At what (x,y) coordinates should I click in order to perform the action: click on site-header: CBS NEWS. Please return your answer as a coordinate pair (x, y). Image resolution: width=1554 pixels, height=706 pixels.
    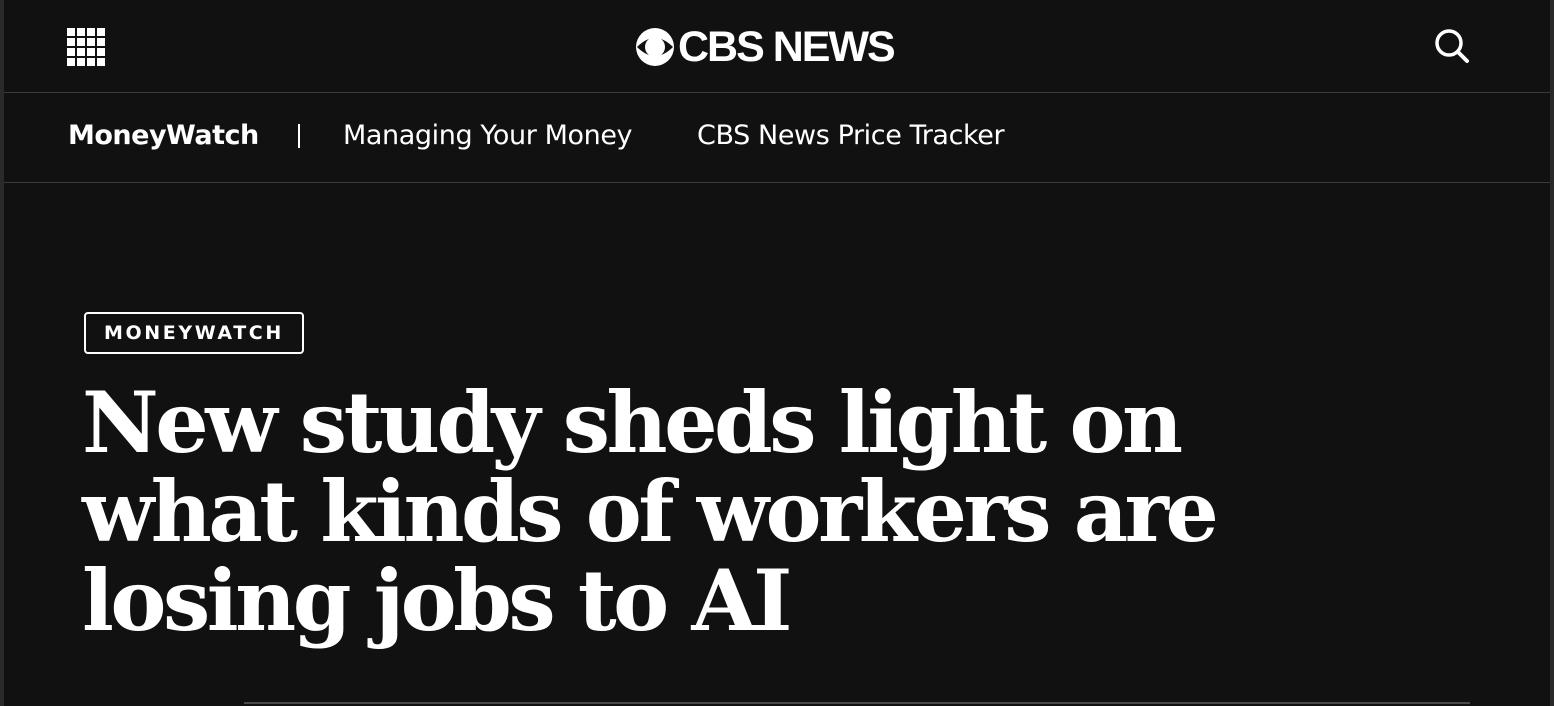
    Looking at the image, I should click on (777, 46).